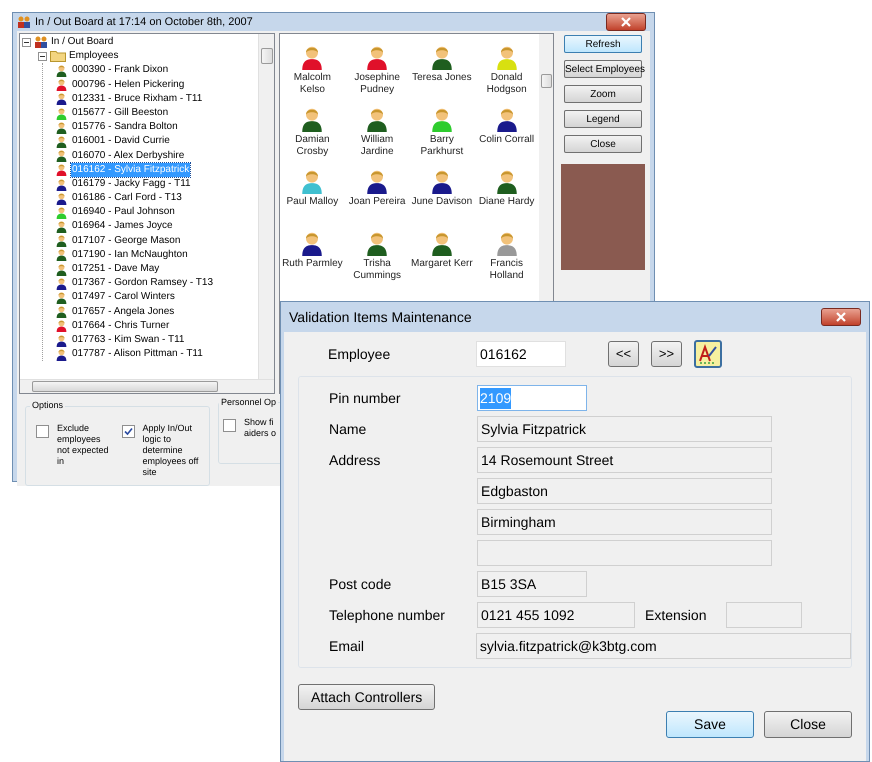 The height and width of the screenshot is (762, 872). I want to click on tree-item: 012331 - Bruce Rixham - T11, so click(137, 99).